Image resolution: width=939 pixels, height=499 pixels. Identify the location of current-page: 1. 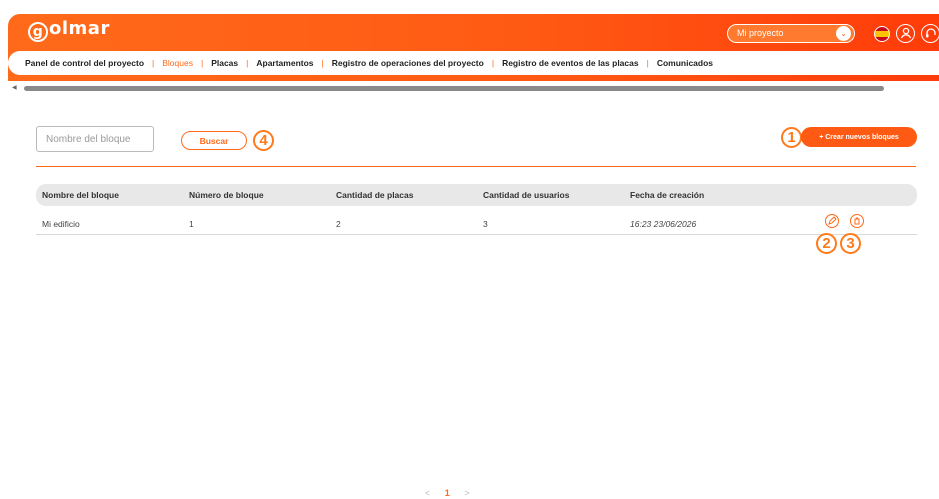
(447, 493).